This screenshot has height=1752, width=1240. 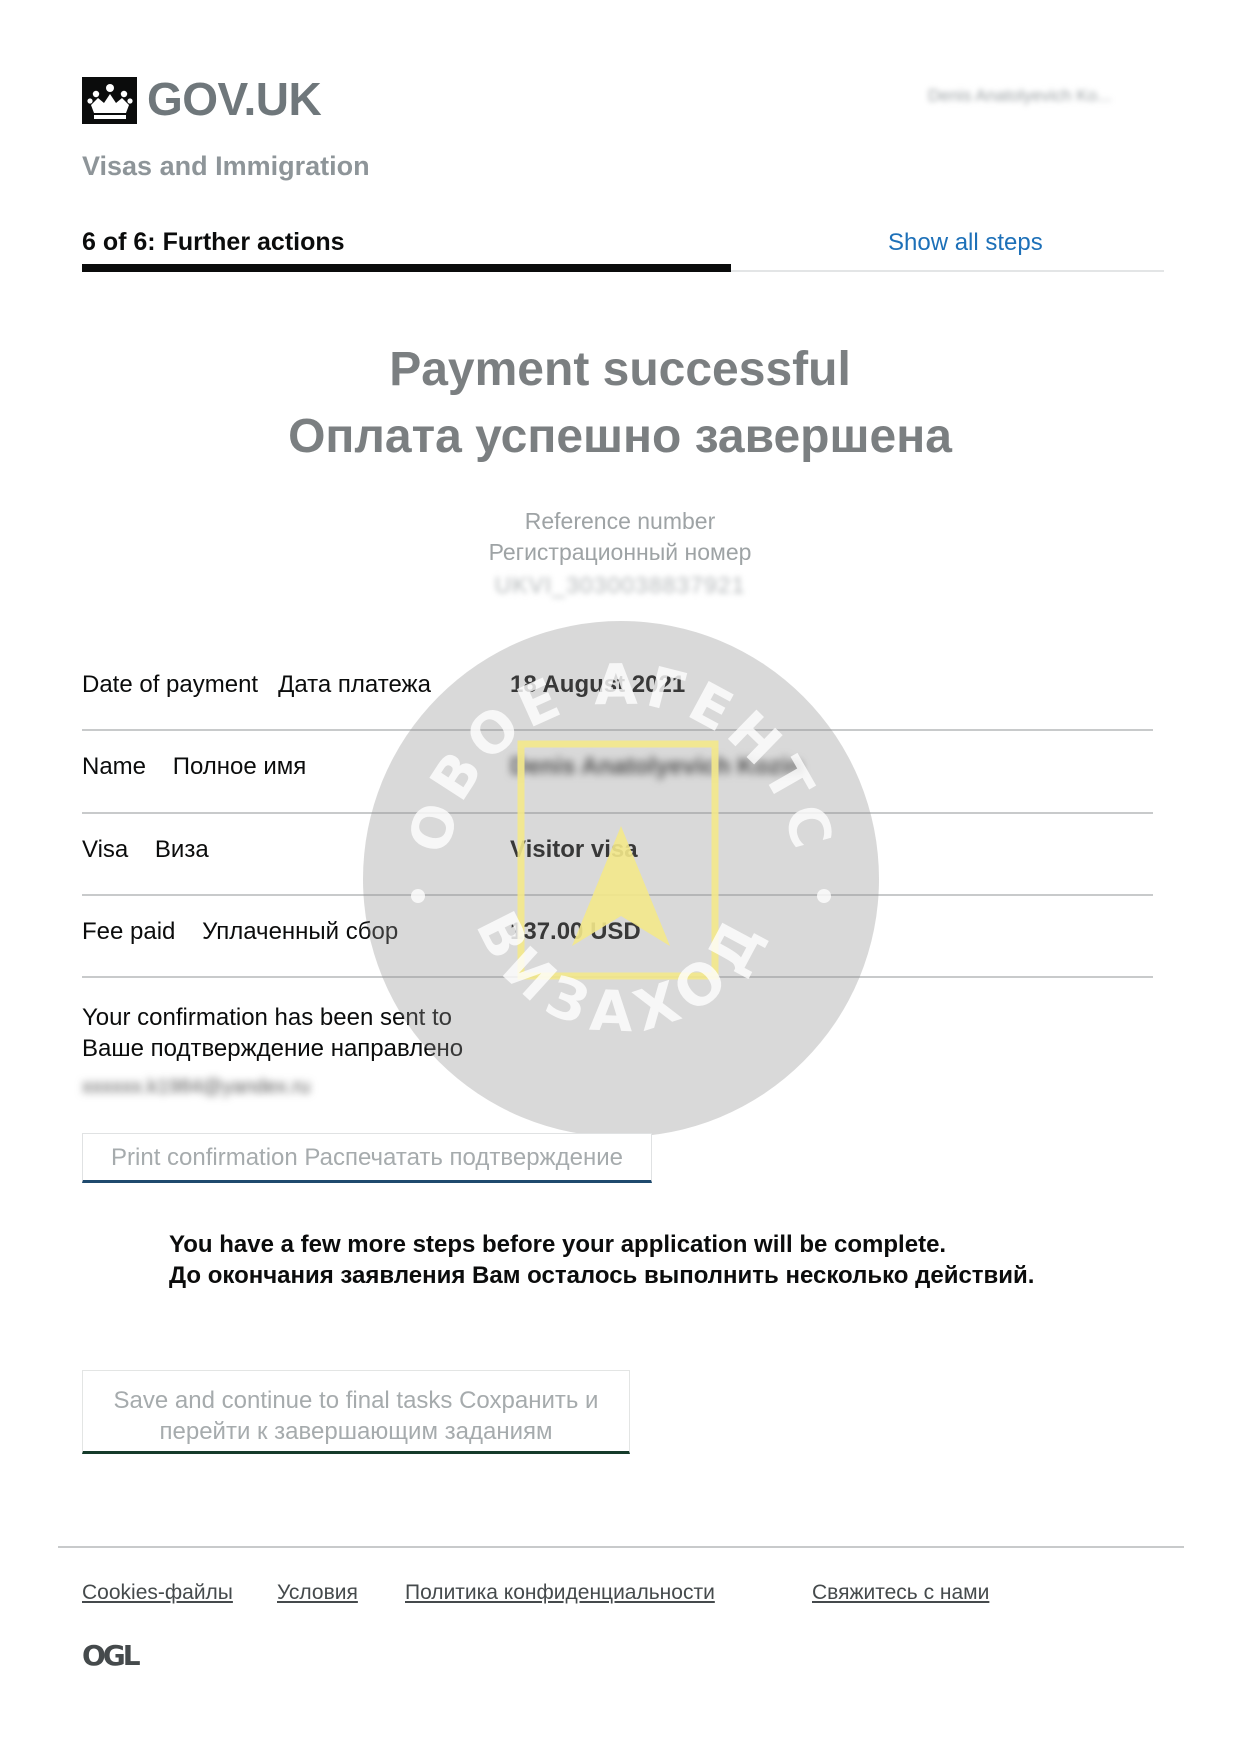 What do you see at coordinates (598, 684) in the screenshot?
I see `summary-value-date: 18 August 2021` at bounding box center [598, 684].